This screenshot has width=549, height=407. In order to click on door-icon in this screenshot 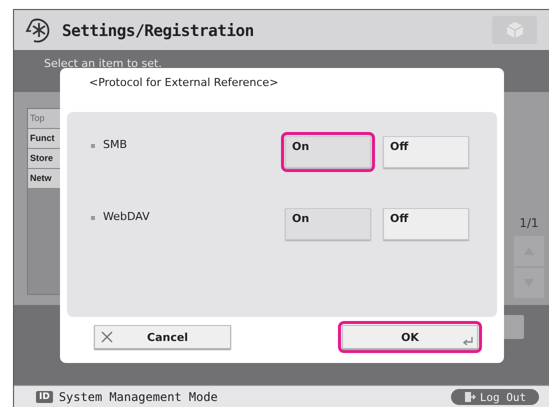, I will do `click(470, 397)`.